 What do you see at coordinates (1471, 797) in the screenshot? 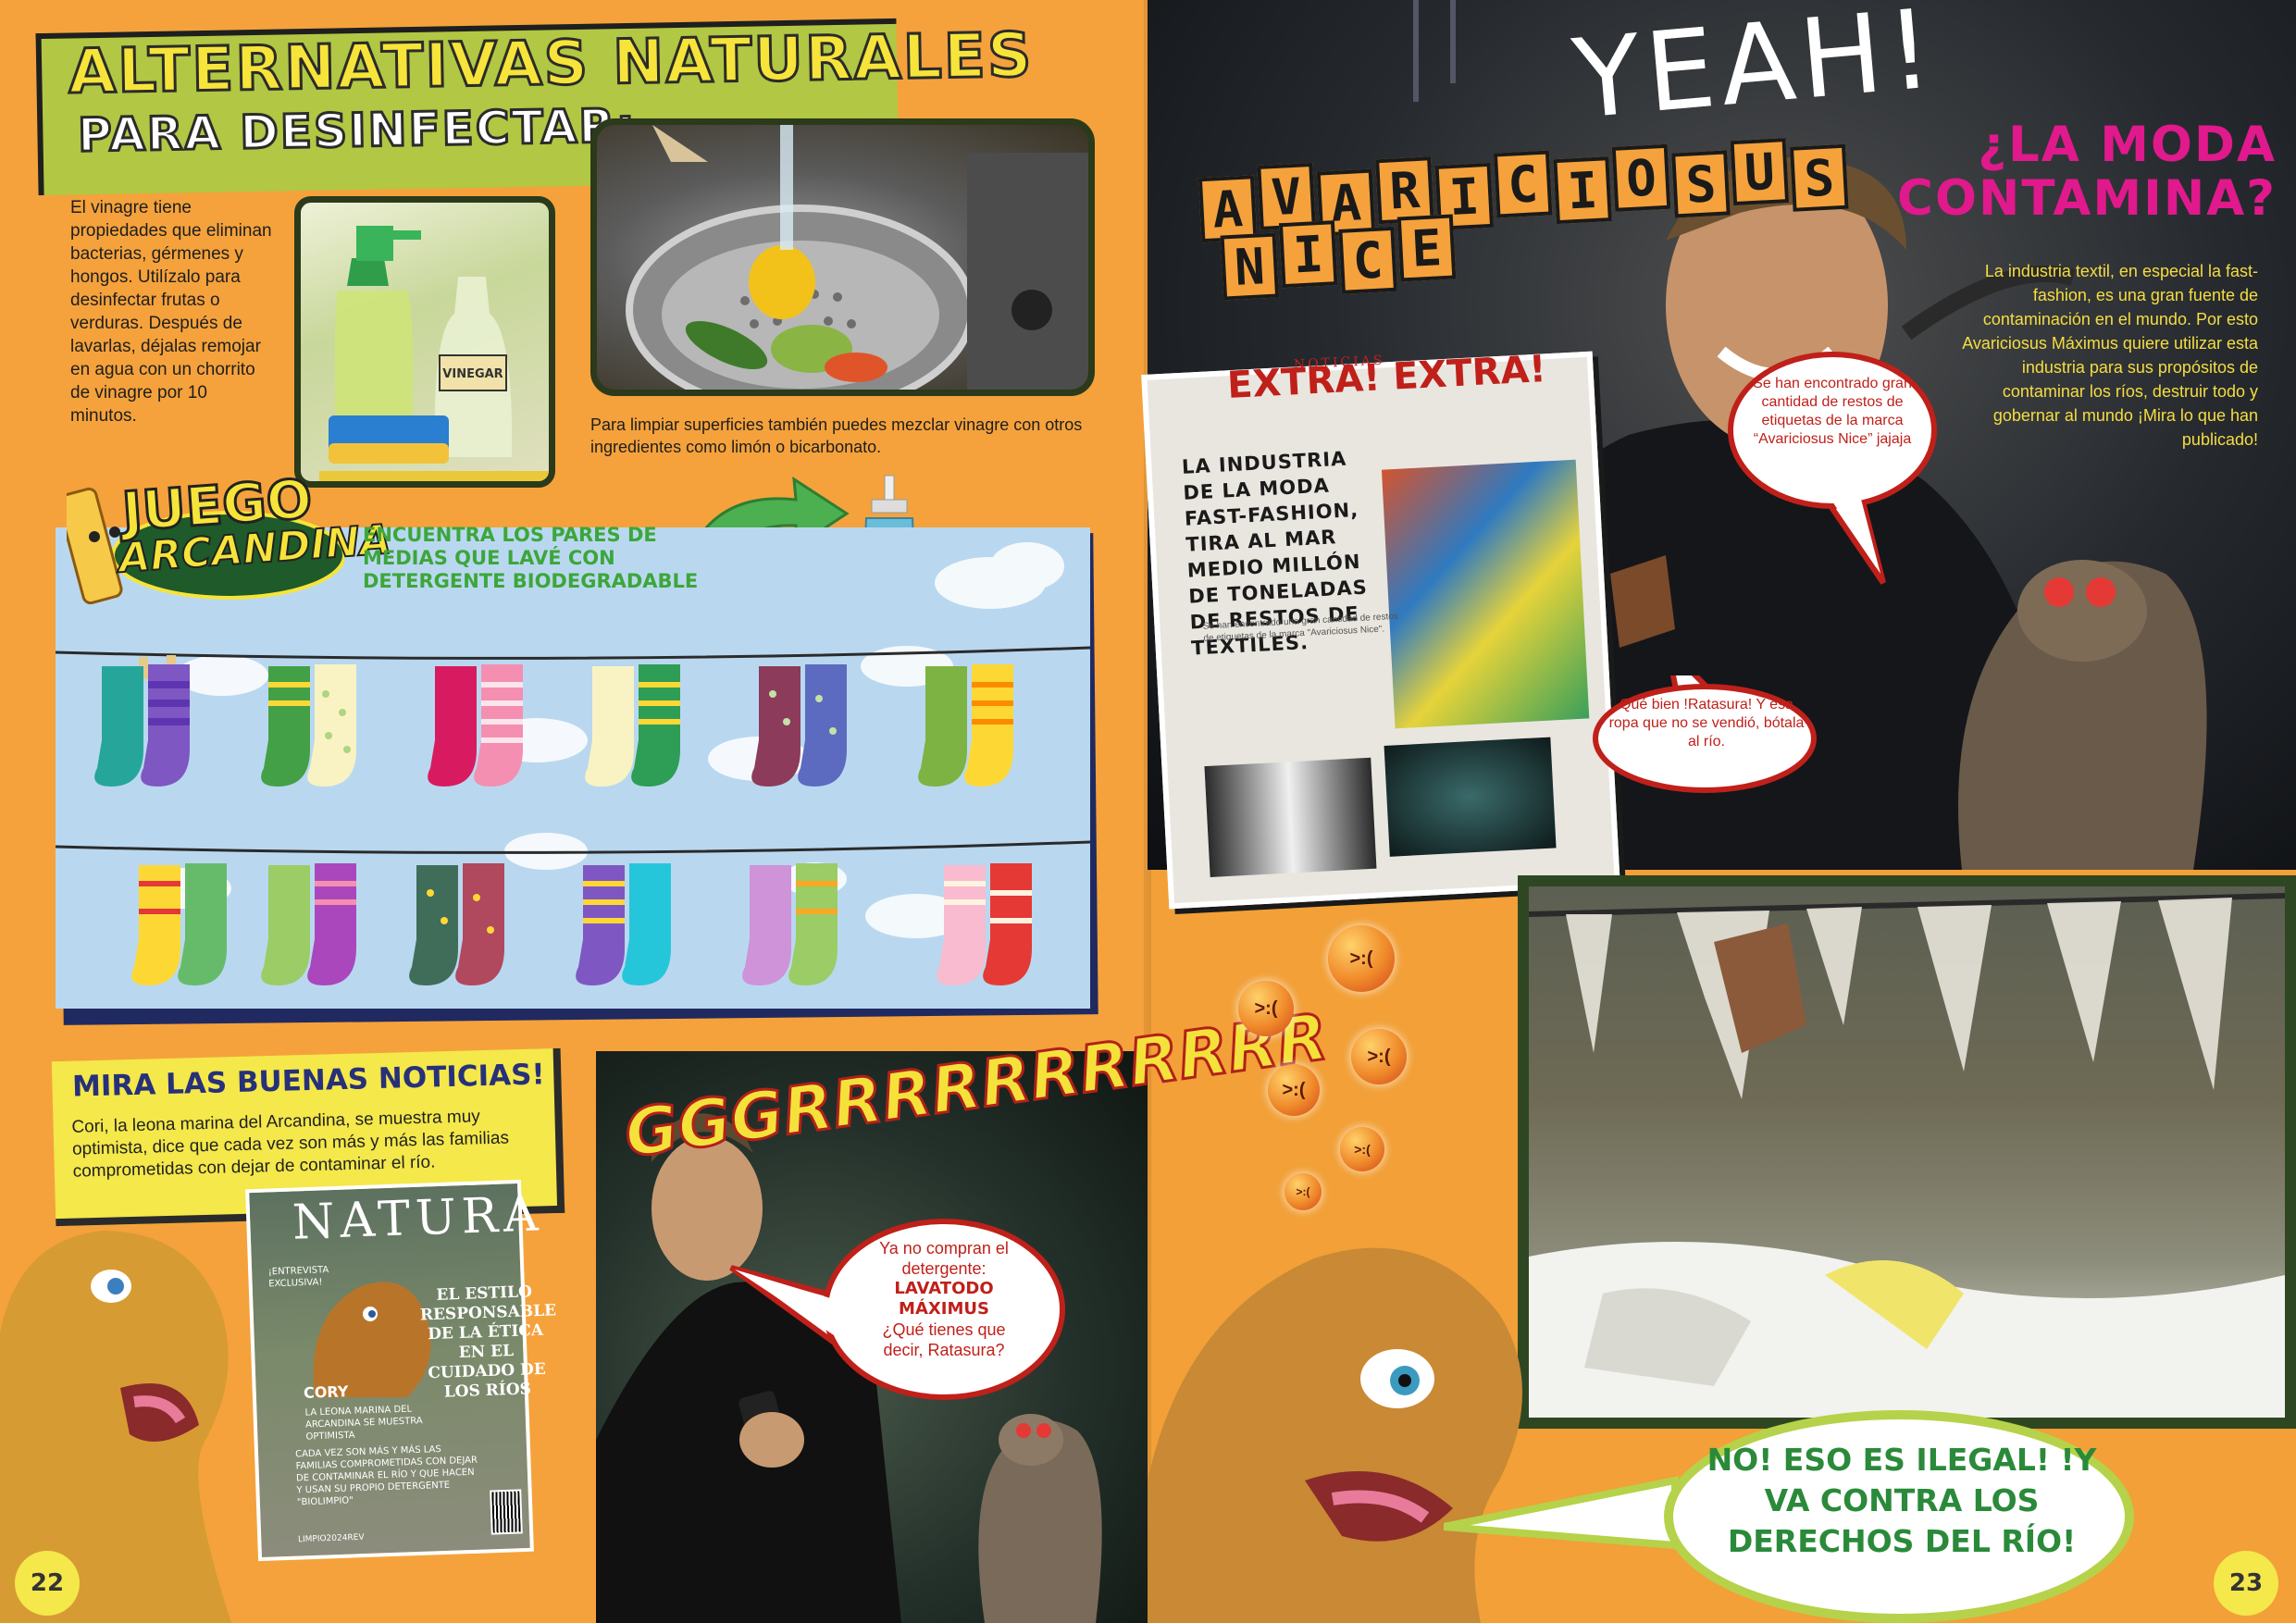
I see `newspaper-villain-photo` at bounding box center [1471, 797].